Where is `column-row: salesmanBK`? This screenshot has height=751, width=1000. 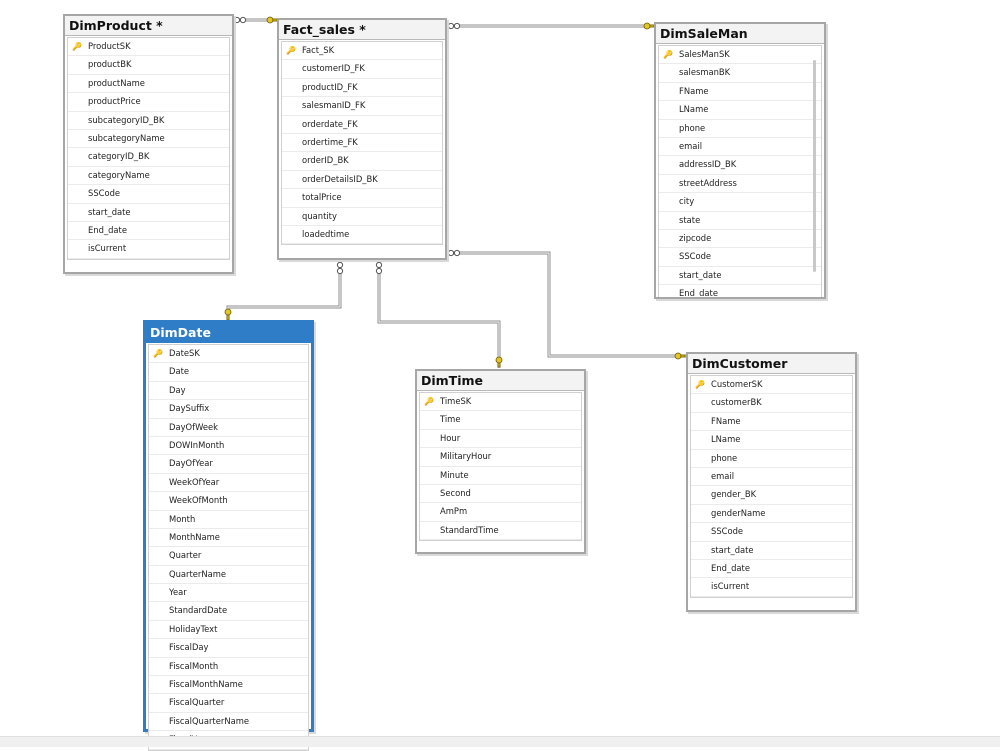
column-row: salesmanBK is located at coordinates (740, 73).